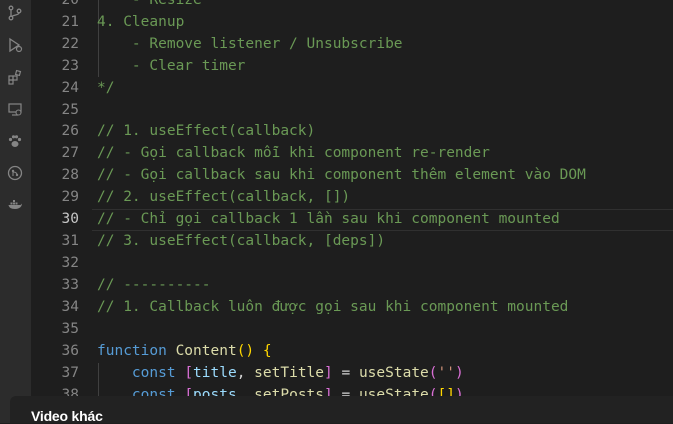  What do you see at coordinates (206, 197) in the screenshot?
I see `code-line: 29// 2. useEffect(callback, [])` at bounding box center [206, 197].